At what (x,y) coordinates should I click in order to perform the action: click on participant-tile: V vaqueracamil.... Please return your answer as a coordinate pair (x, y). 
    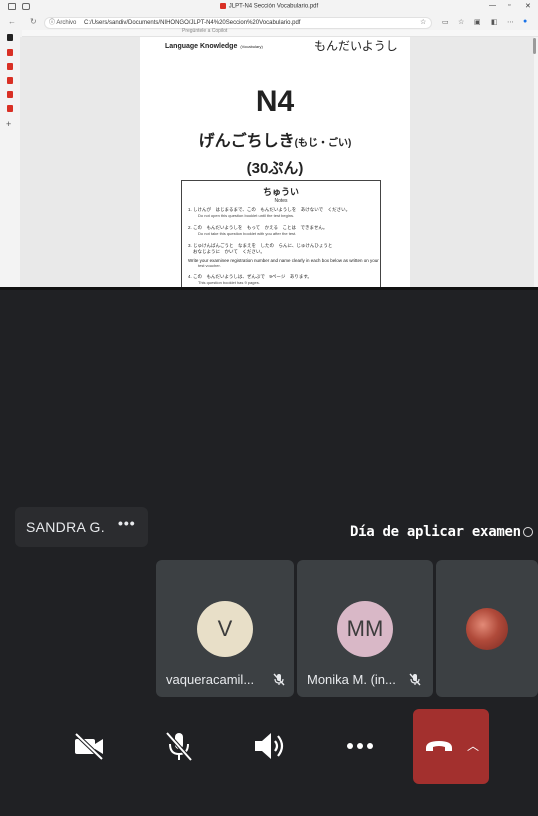
    Looking at the image, I should click on (225, 628).